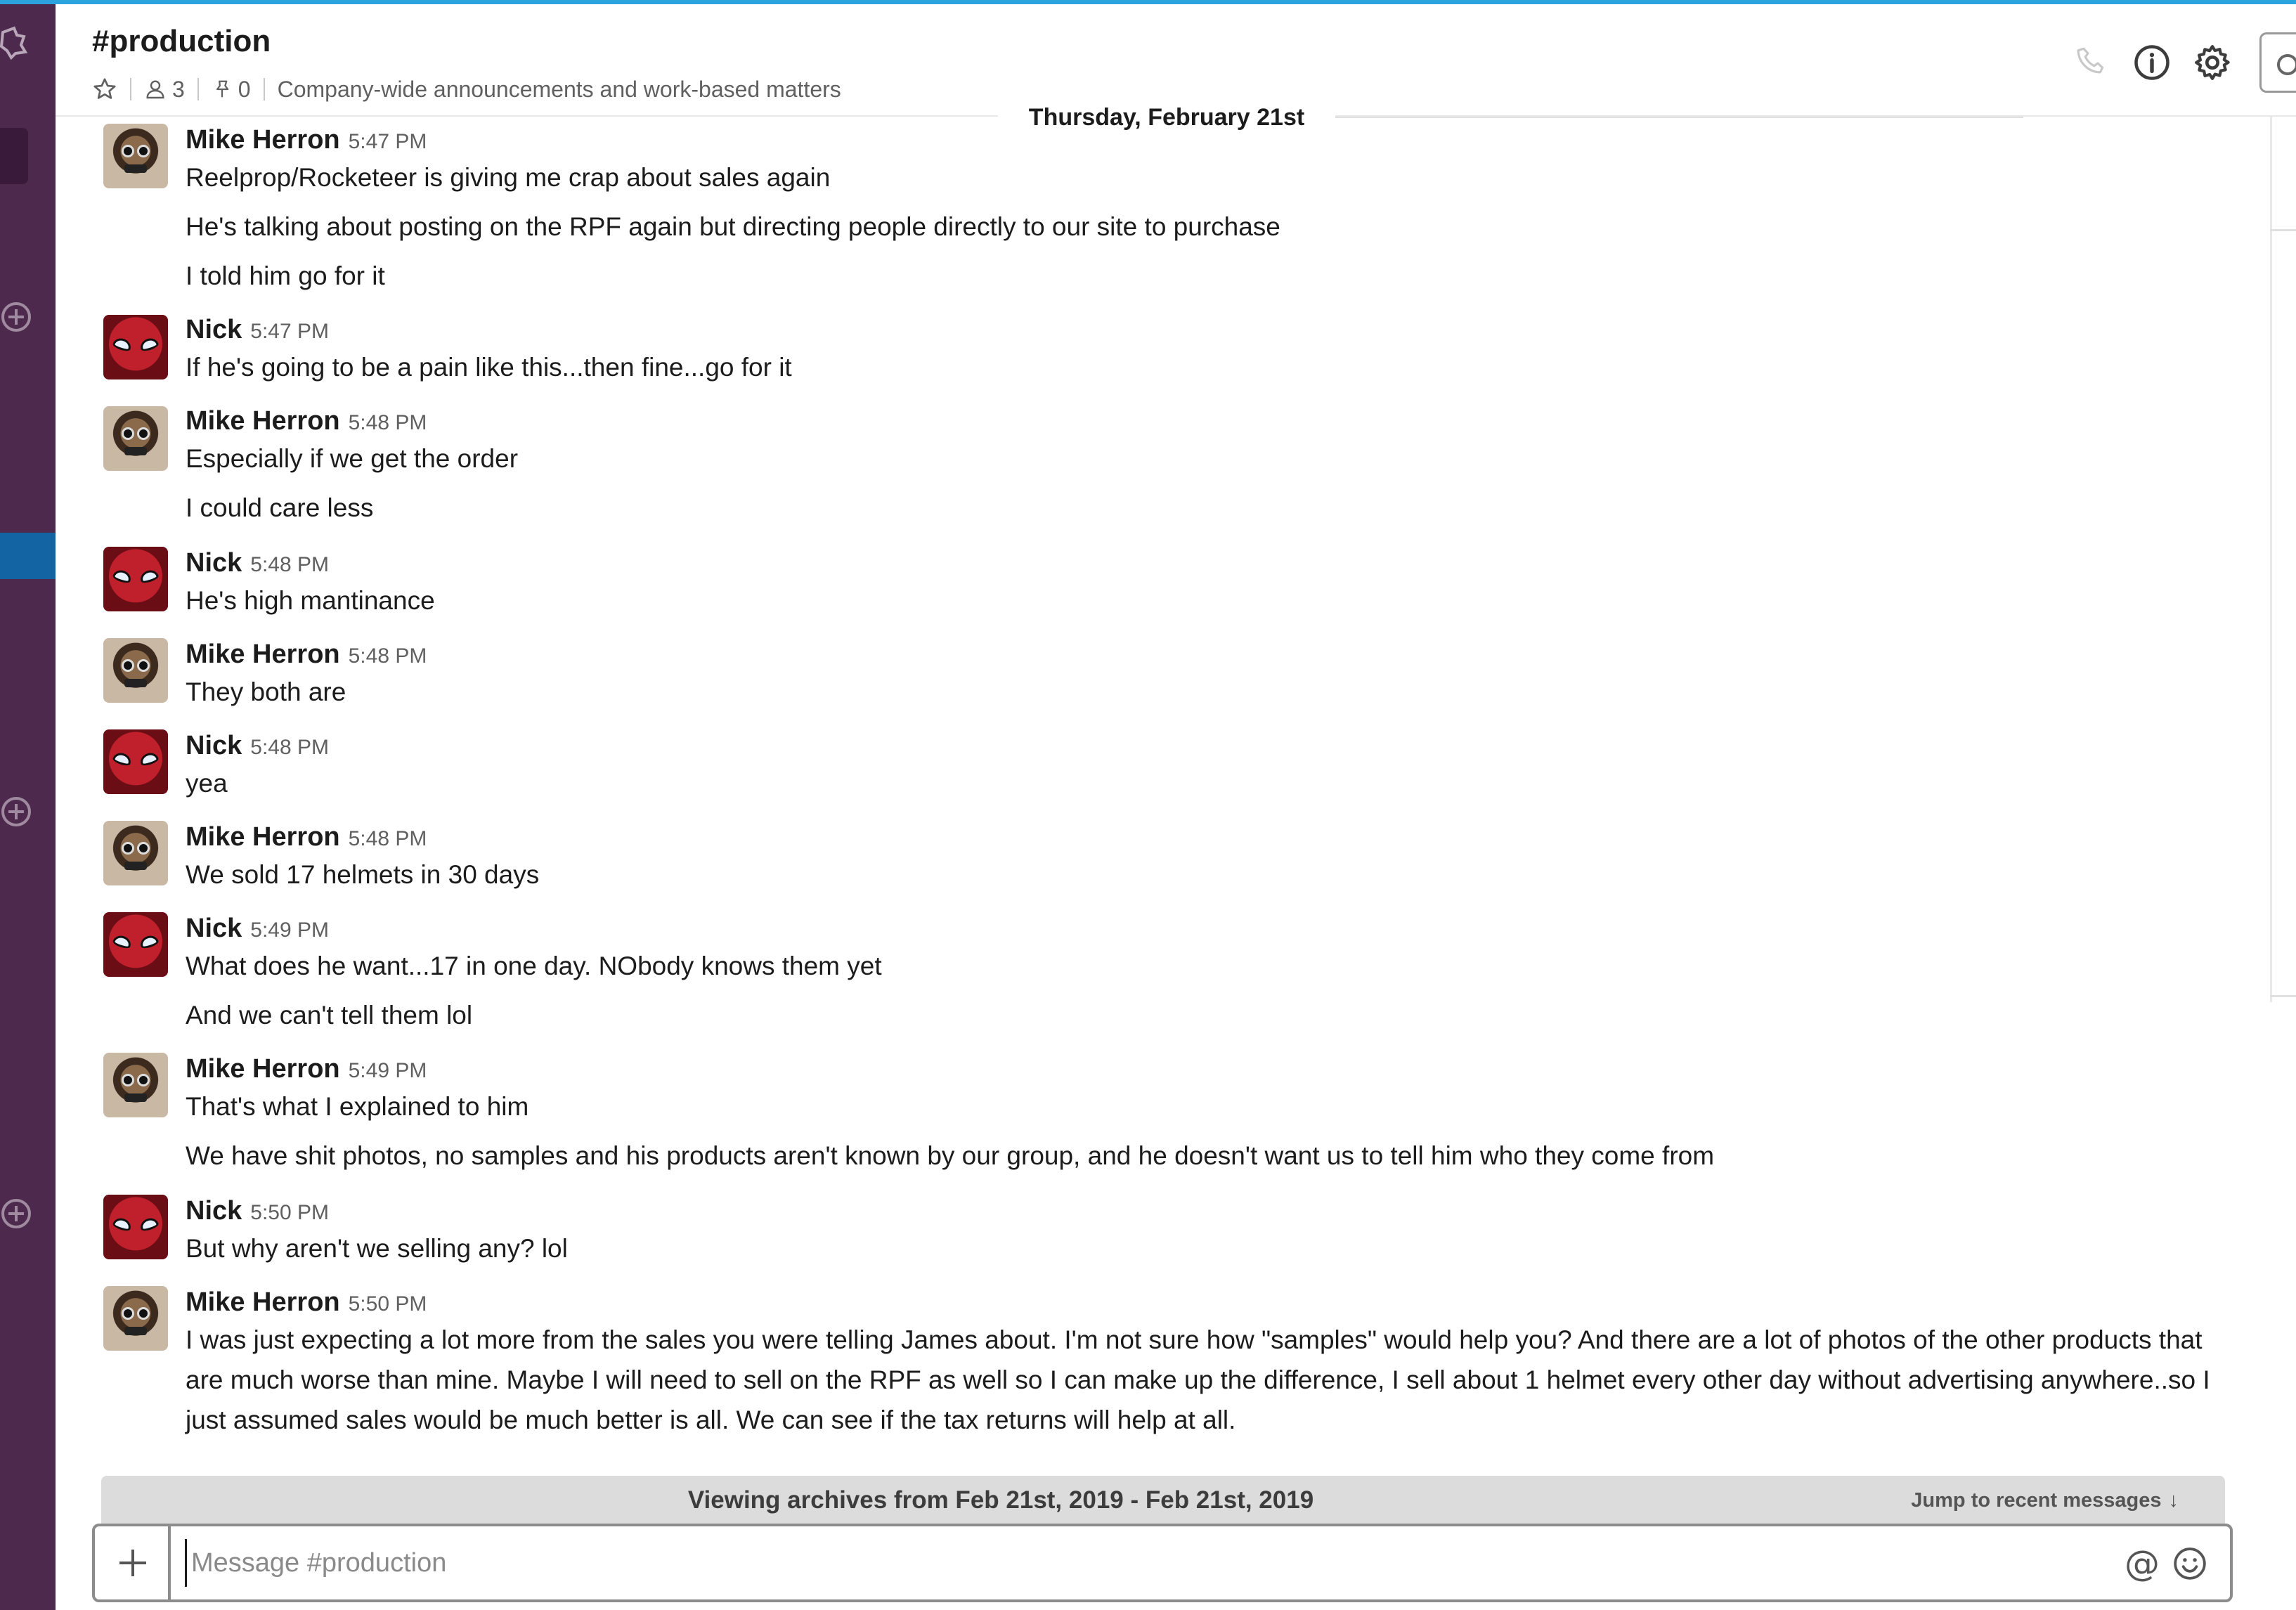  I want to click on header-actions, so click(2178, 63).